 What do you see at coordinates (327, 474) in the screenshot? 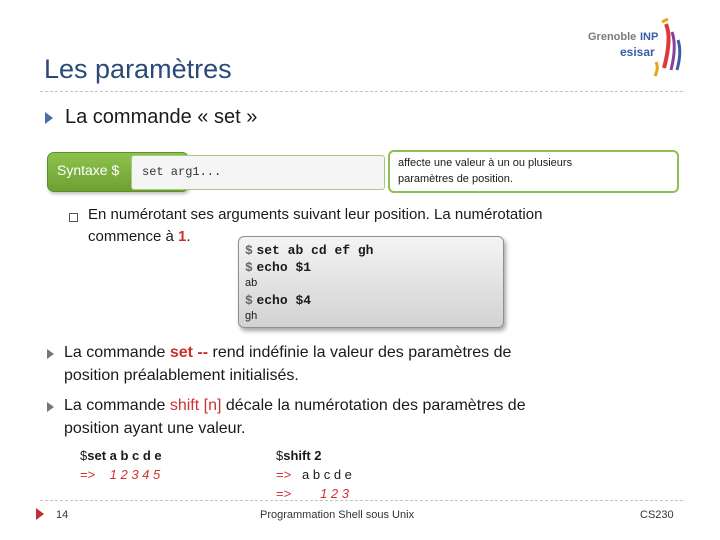
I see `example-right-values-1: a b c d e` at bounding box center [327, 474].